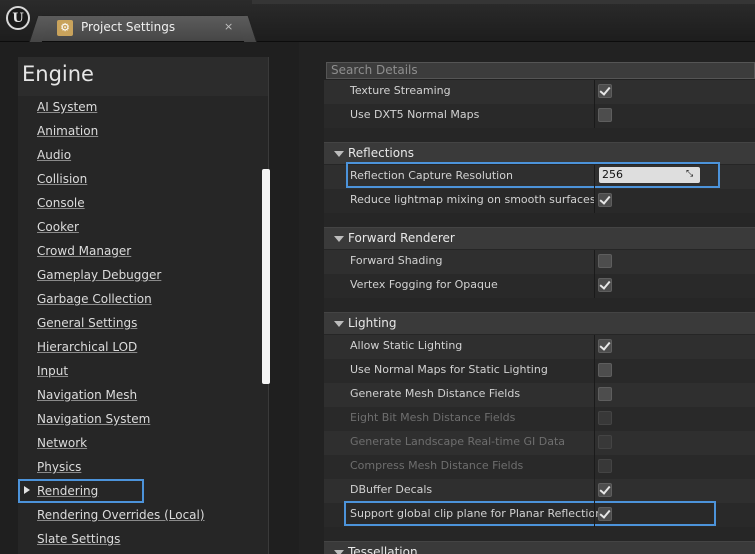 The height and width of the screenshot is (554, 755). I want to click on sidebar-item-gameplay-debugger: Gameplay Debugger, so click(99, 275).